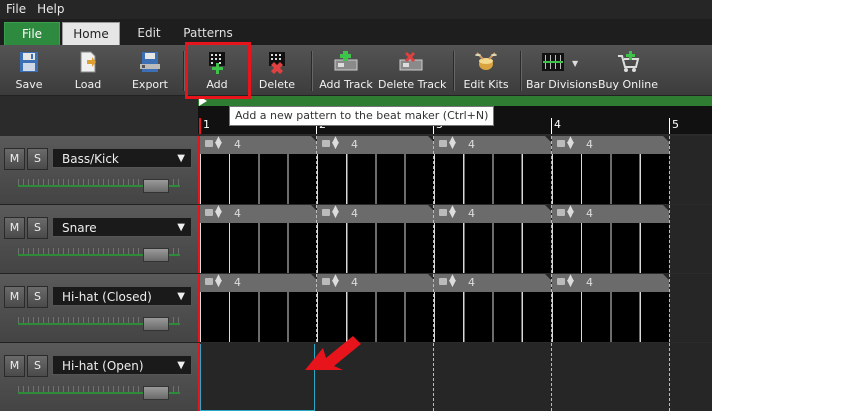 The width and height of the screenshot is (863, 411). What do you see at coordinates (562, 70) in the screenshot?
I see `bar-divisions-button: ▼ Bar Divisions` at bounding box center [562, 70].